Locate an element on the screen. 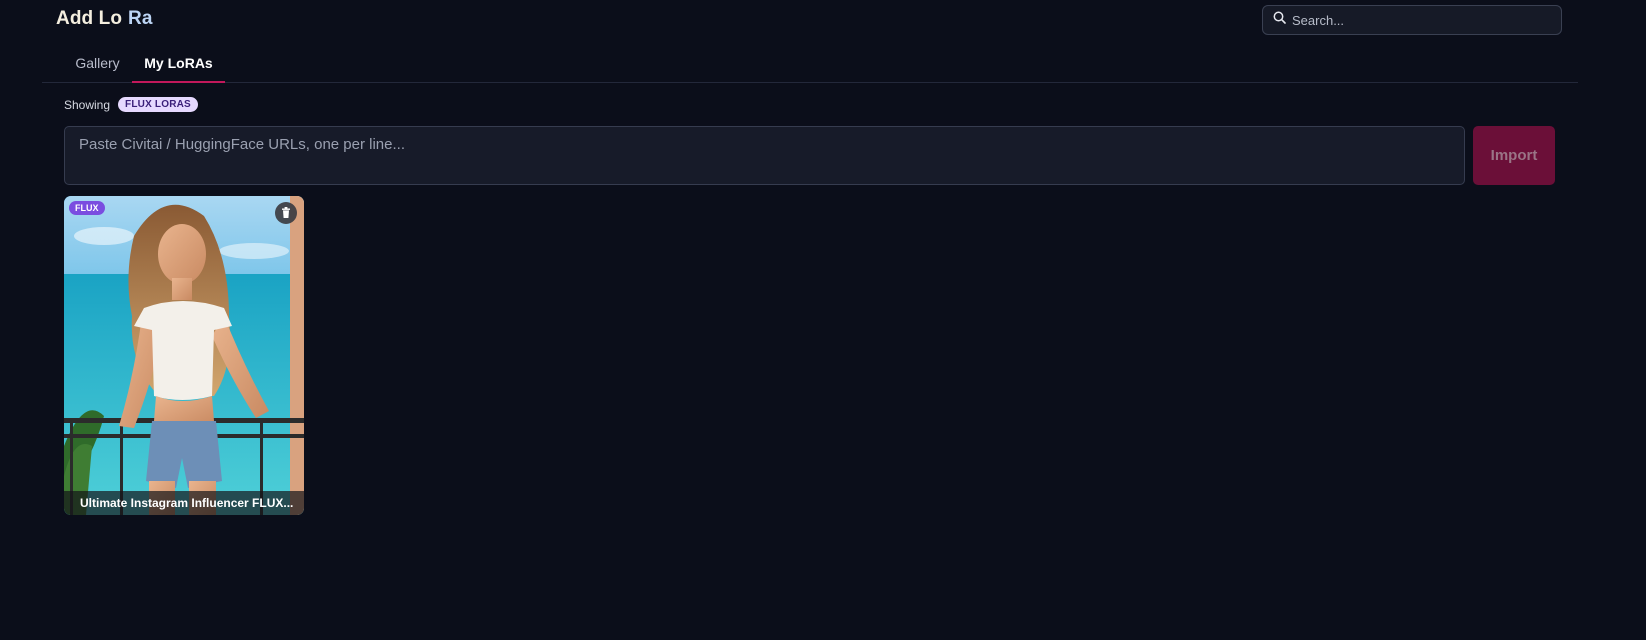 Image resolution: width=1646 pixels, height=640 pixels. trash-icon is located at coordinates (286, 213).